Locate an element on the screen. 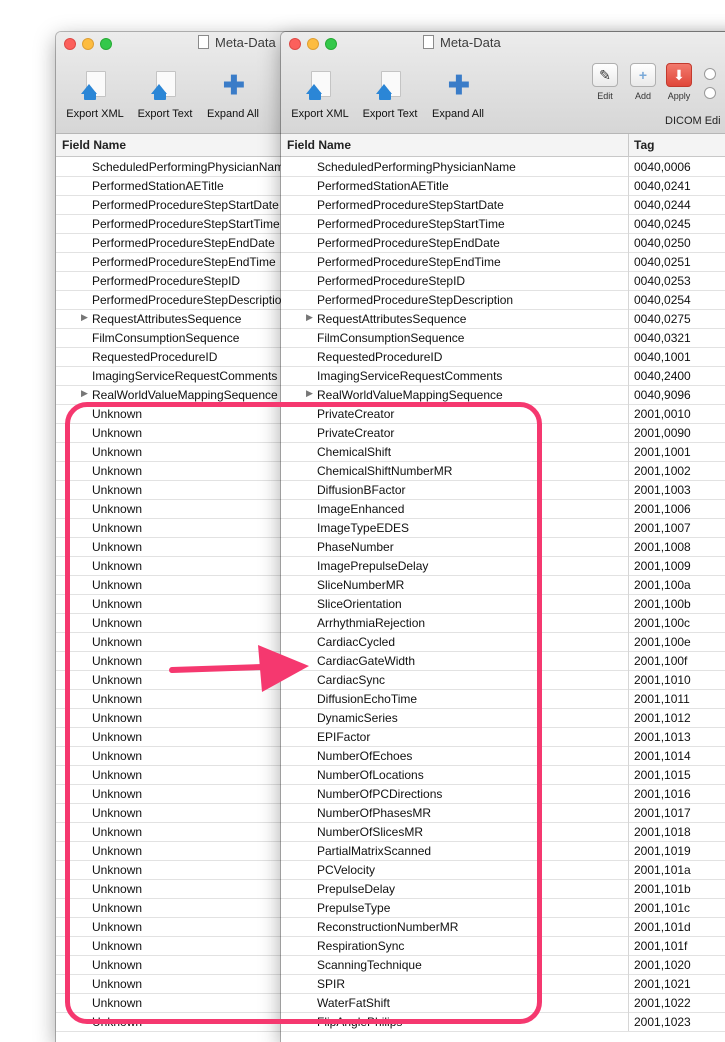  tag-cell: 0040,0321 is located at coordinates (662, 338).